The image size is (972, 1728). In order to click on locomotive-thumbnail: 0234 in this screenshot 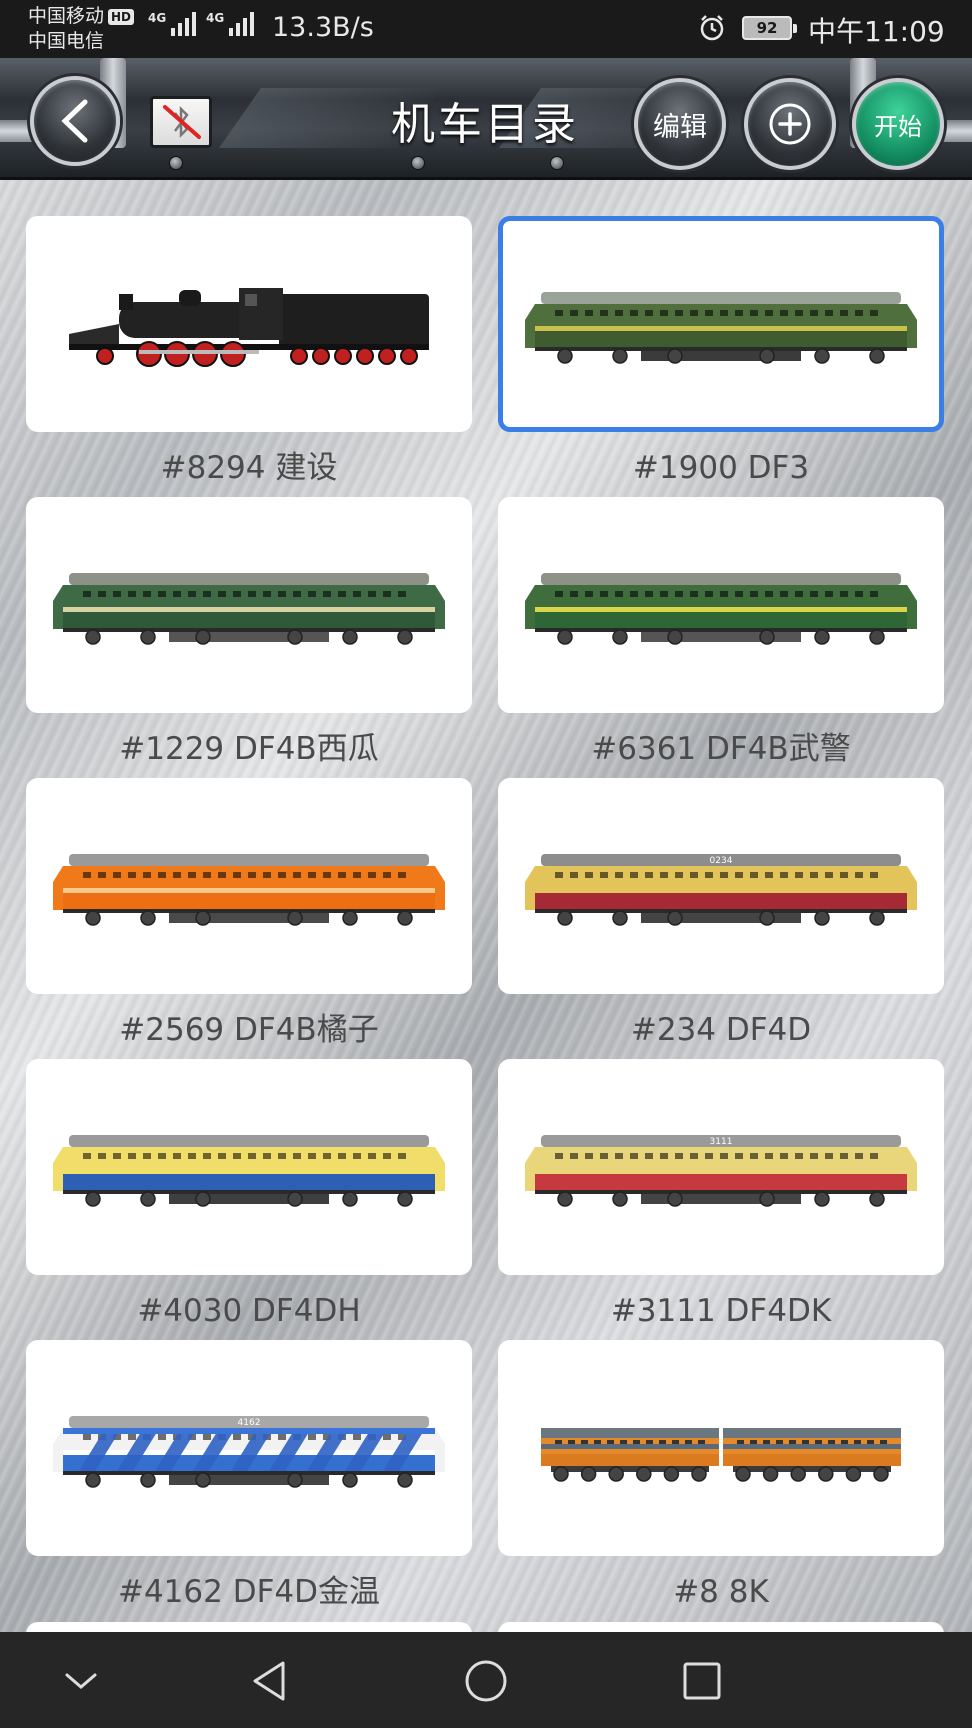, I will do `click(721, 886)`.